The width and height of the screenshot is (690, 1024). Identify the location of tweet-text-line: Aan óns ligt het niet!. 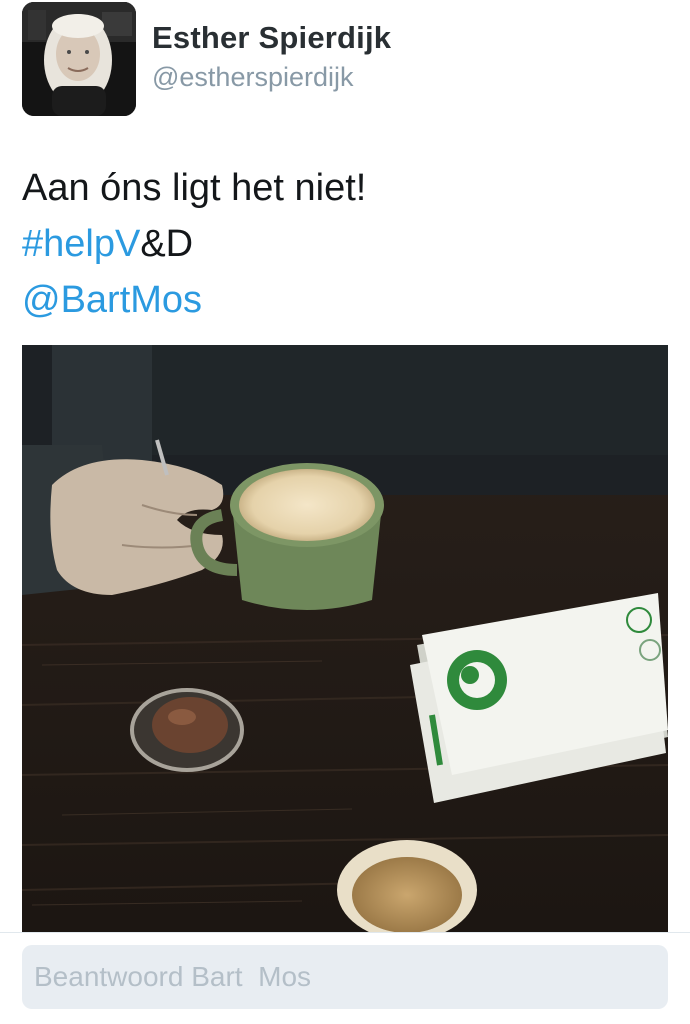
(194, 188).